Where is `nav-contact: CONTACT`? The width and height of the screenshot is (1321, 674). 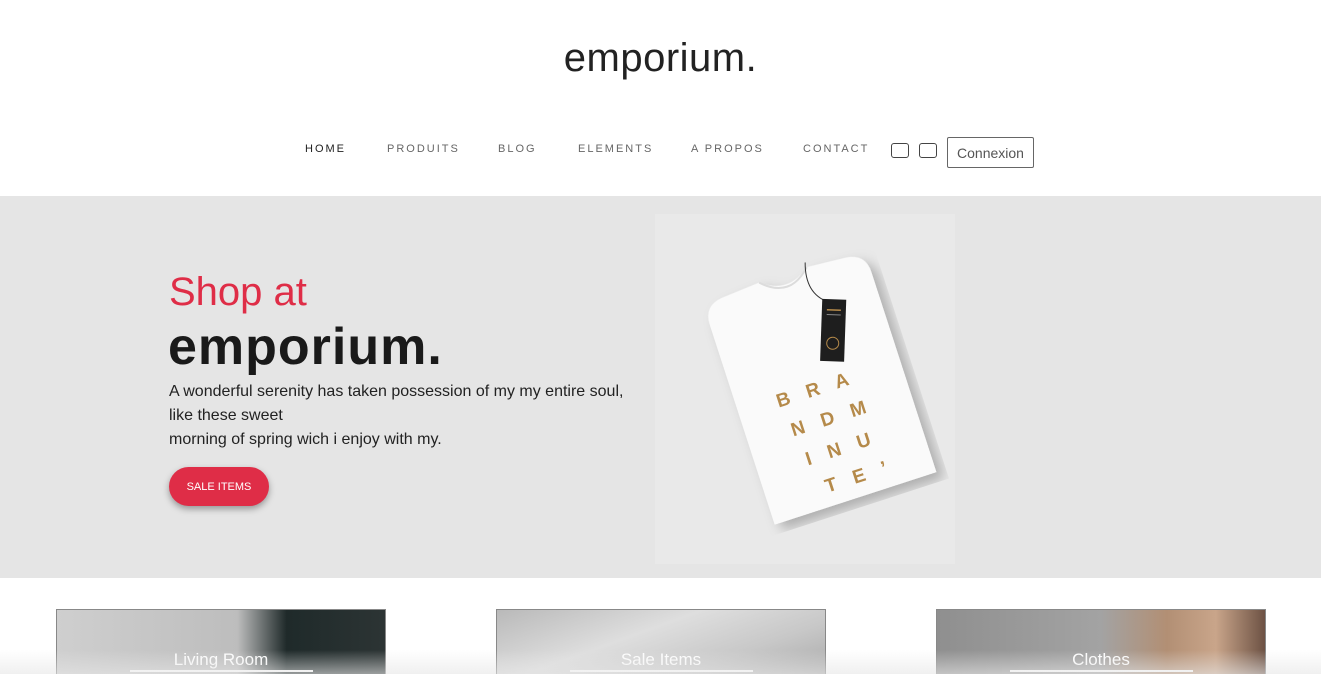 nav-contact: CONTACT is located at coordinates (836, 149).